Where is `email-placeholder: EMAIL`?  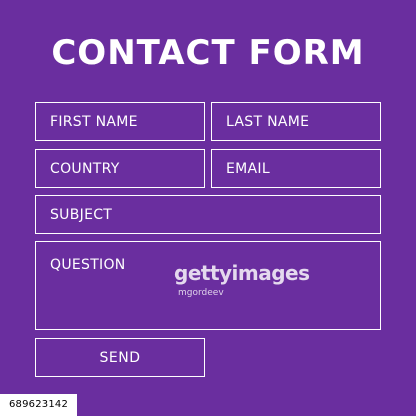 email-placeholder: EMAIL is located at coordinates (248, 168).